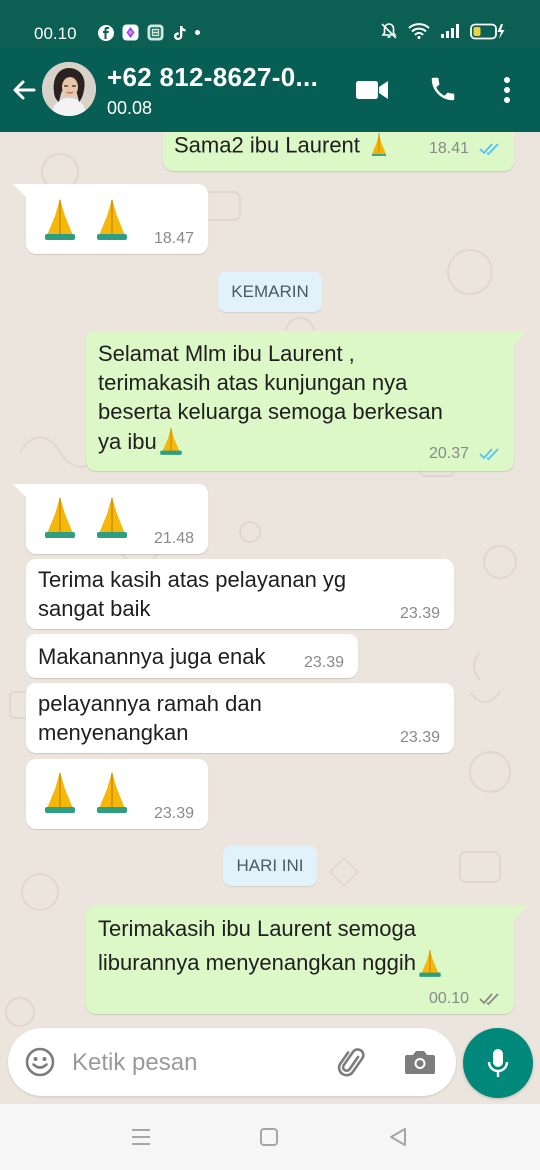  I want to click on contact-last-seen: 00.08, so click(130, 108).